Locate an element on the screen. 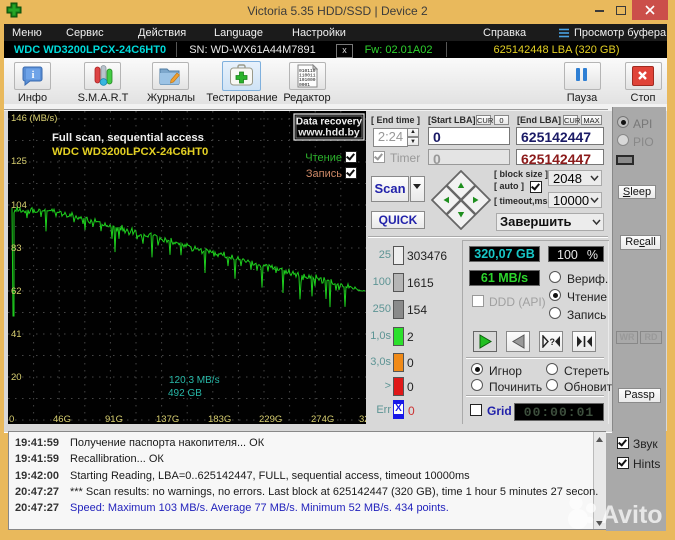  svg-text: Запись is located at coordinates (324, 174).